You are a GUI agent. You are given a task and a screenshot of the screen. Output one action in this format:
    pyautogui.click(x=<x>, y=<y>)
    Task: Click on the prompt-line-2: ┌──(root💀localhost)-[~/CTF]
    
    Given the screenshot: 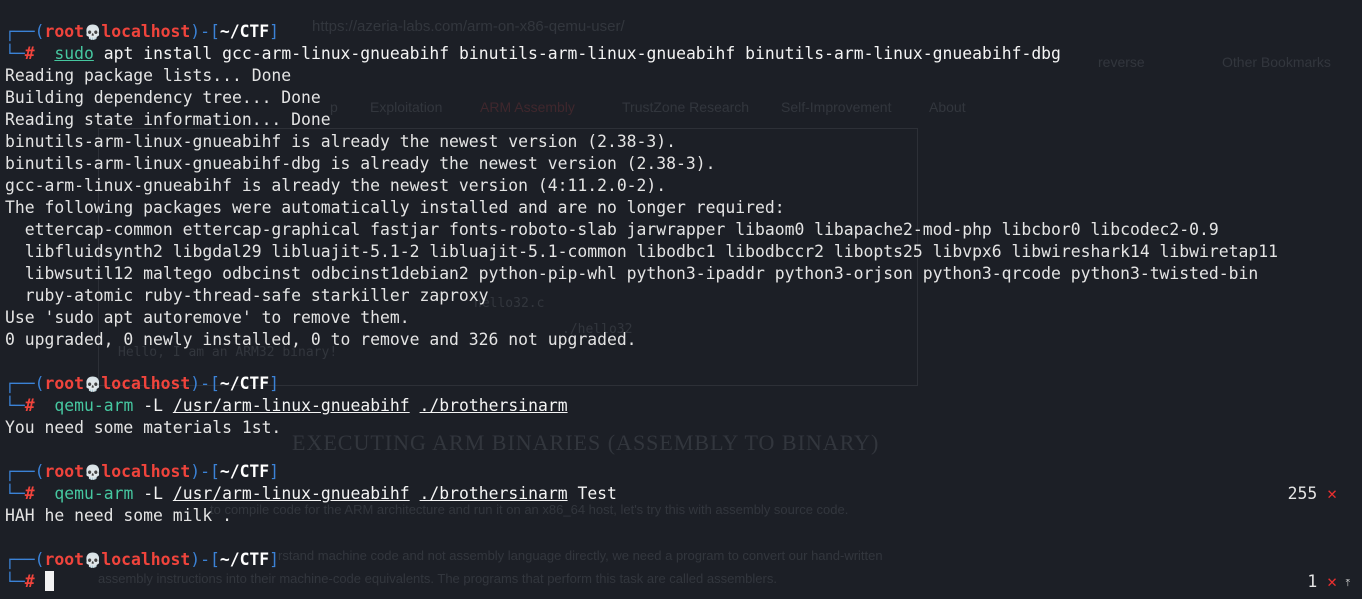 What is the action you would take?
    pyautogui.click(x=142, y=383)
    